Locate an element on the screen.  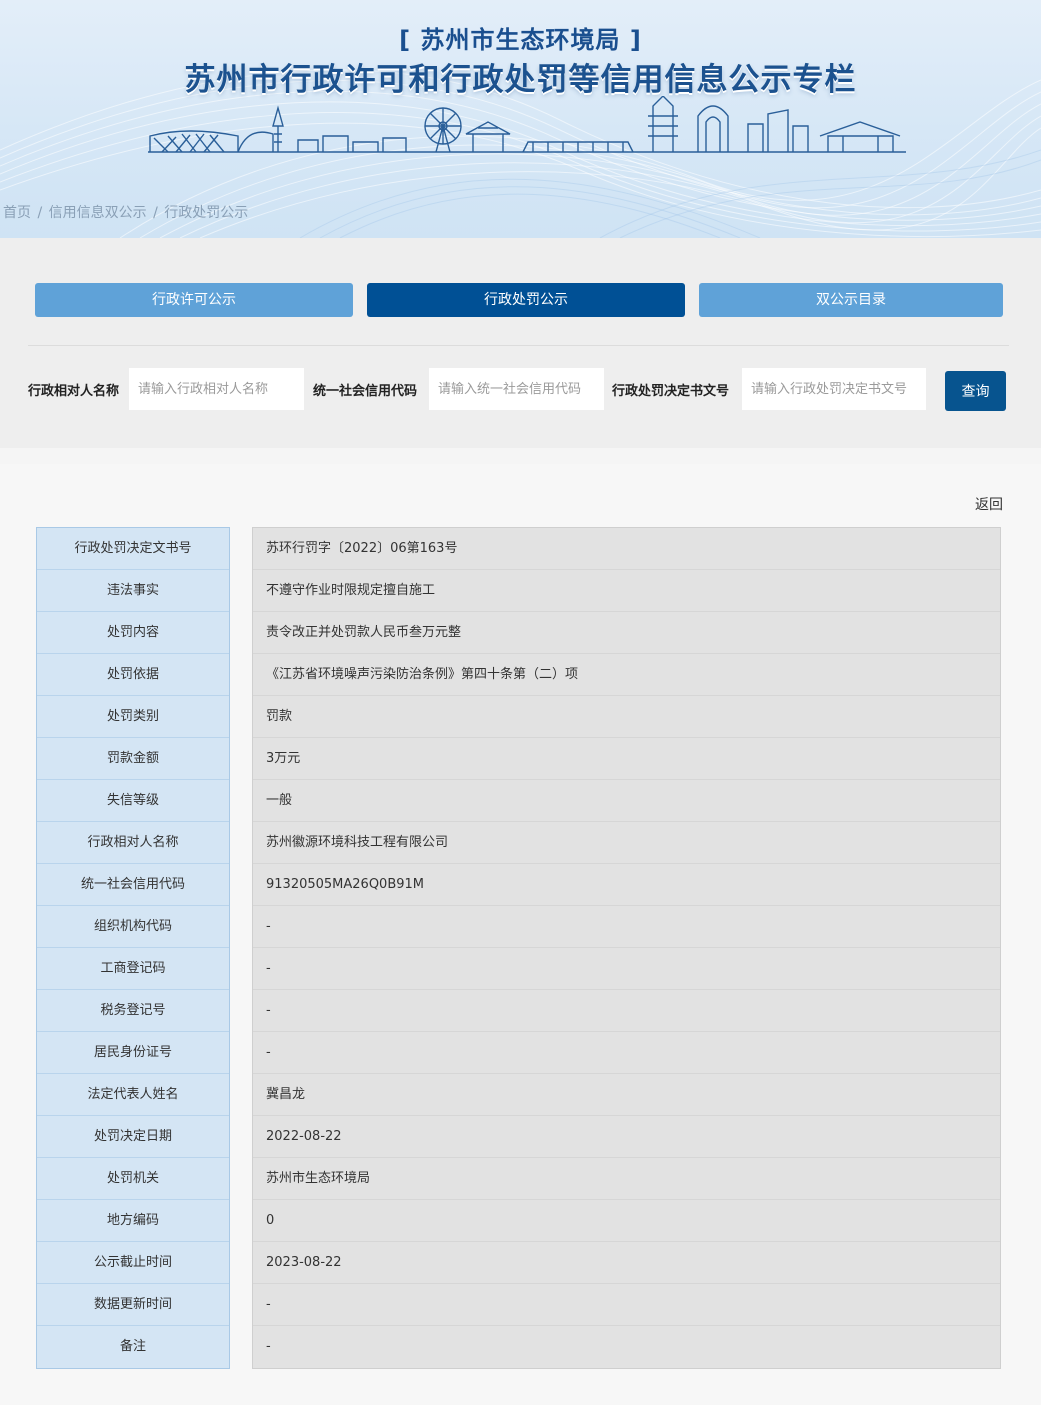
page-title: 苏州市行政许可和行政处罚等信用信息公示专栏 is located at coordinates (520, 80).